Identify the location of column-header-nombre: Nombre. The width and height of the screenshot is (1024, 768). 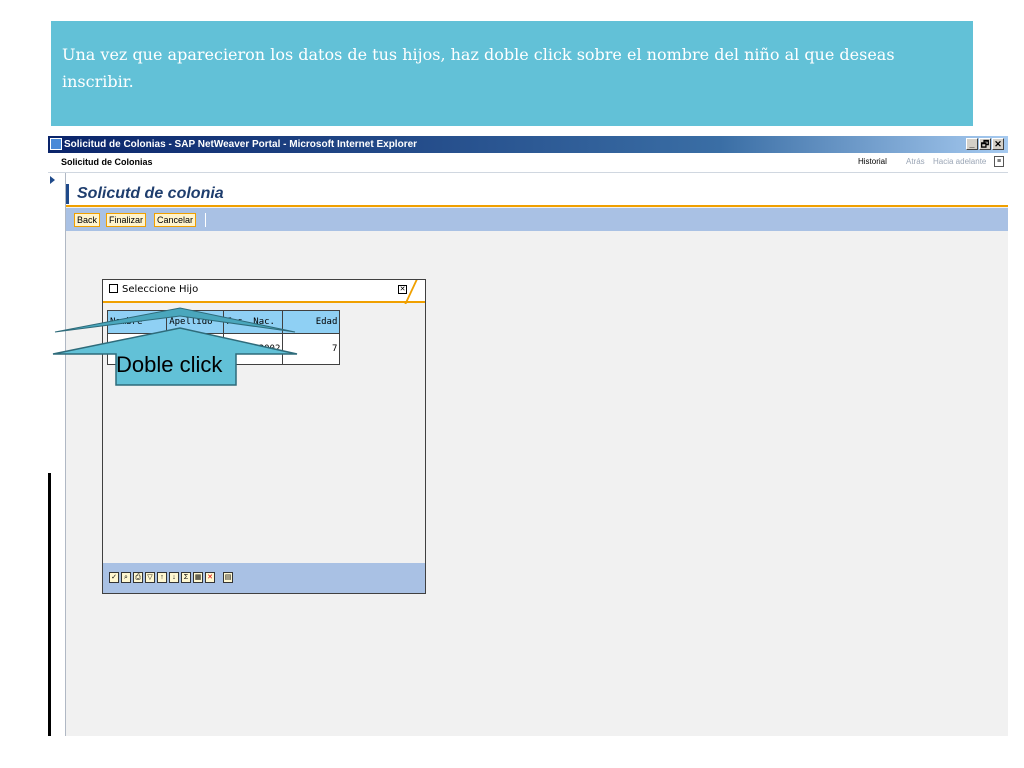
(137, 322).